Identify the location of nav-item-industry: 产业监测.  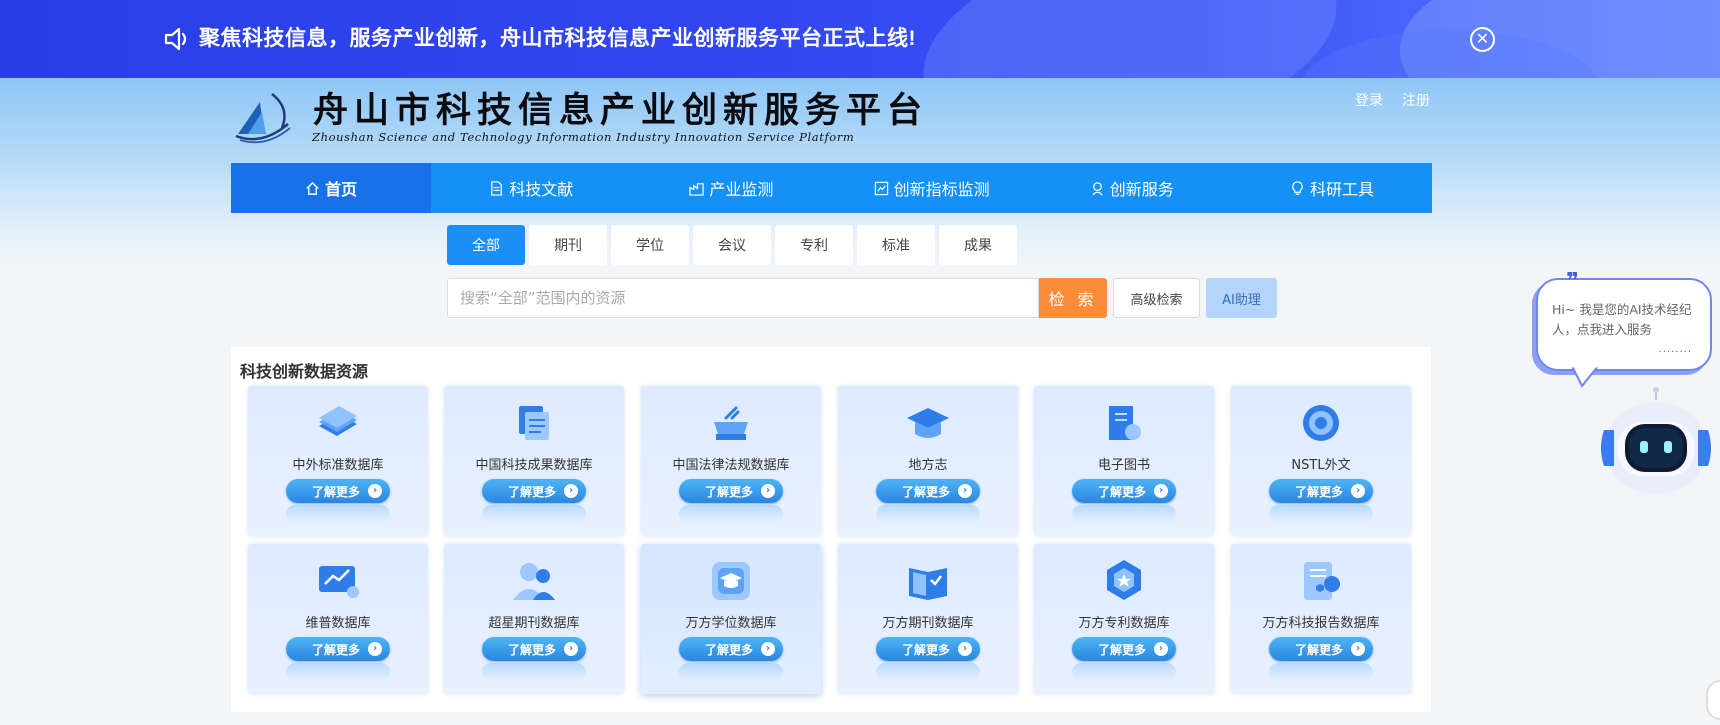
(731, 188).